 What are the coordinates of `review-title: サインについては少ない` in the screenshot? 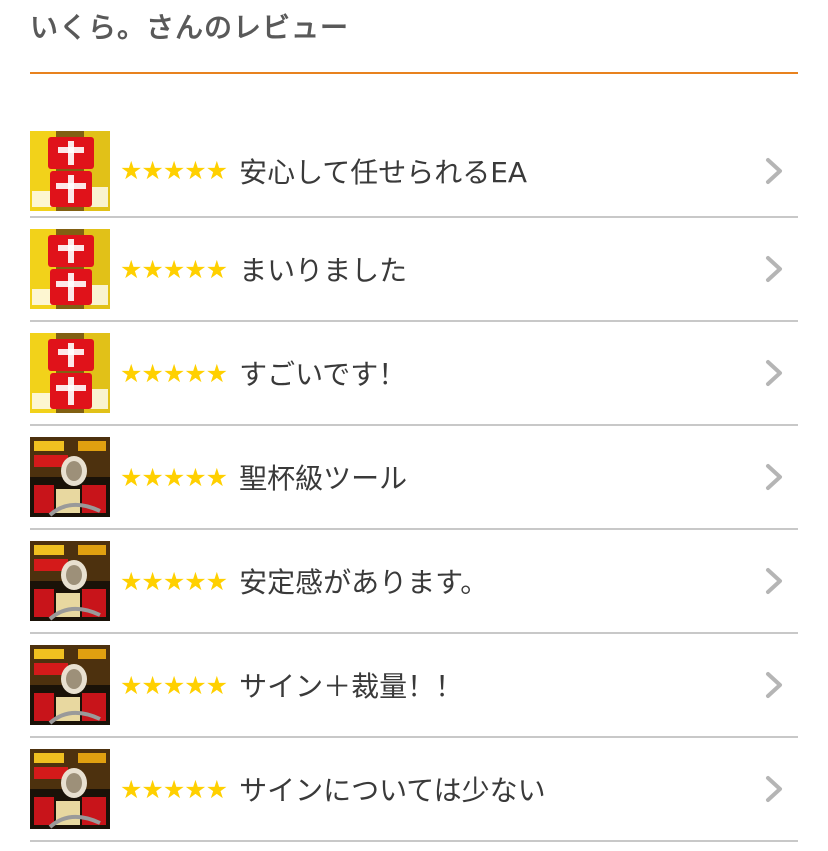 It's located at (392, 790).